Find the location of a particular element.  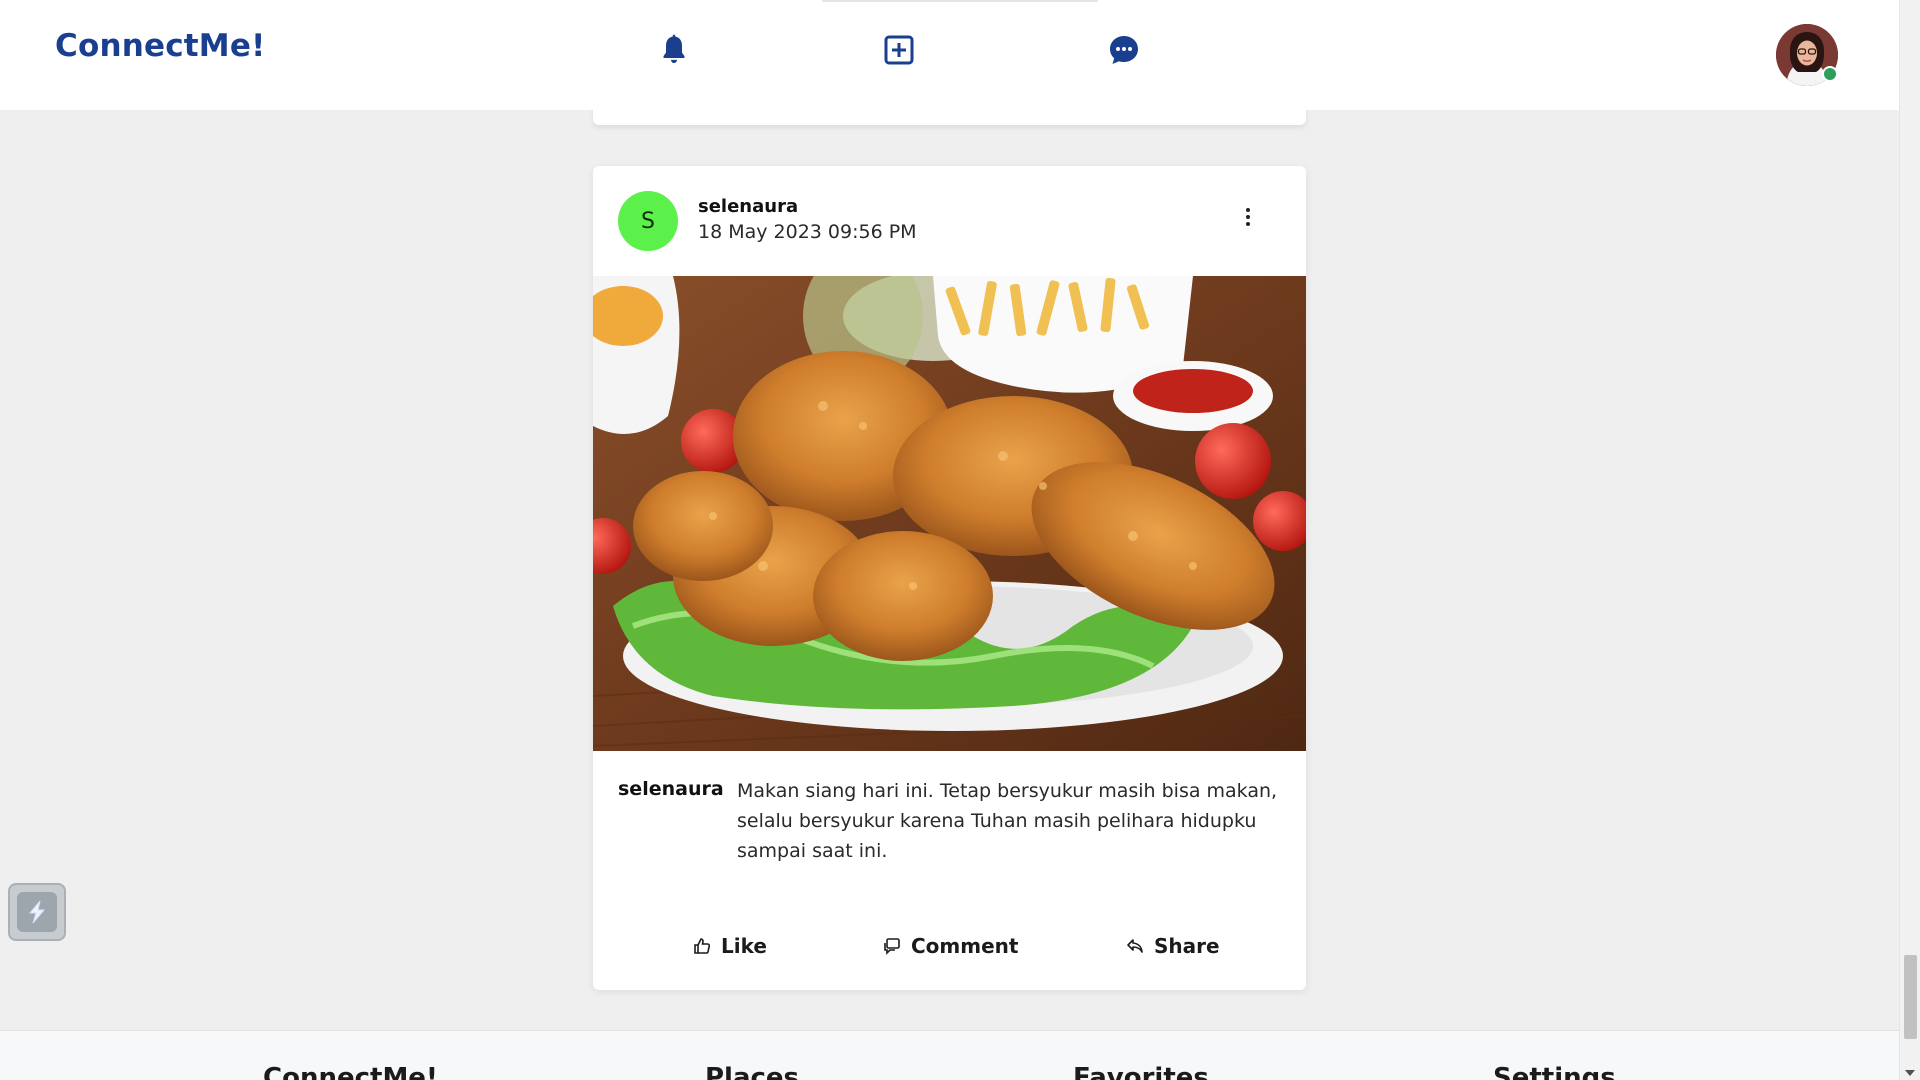

share-icon is located at coordinates (1135, 946).